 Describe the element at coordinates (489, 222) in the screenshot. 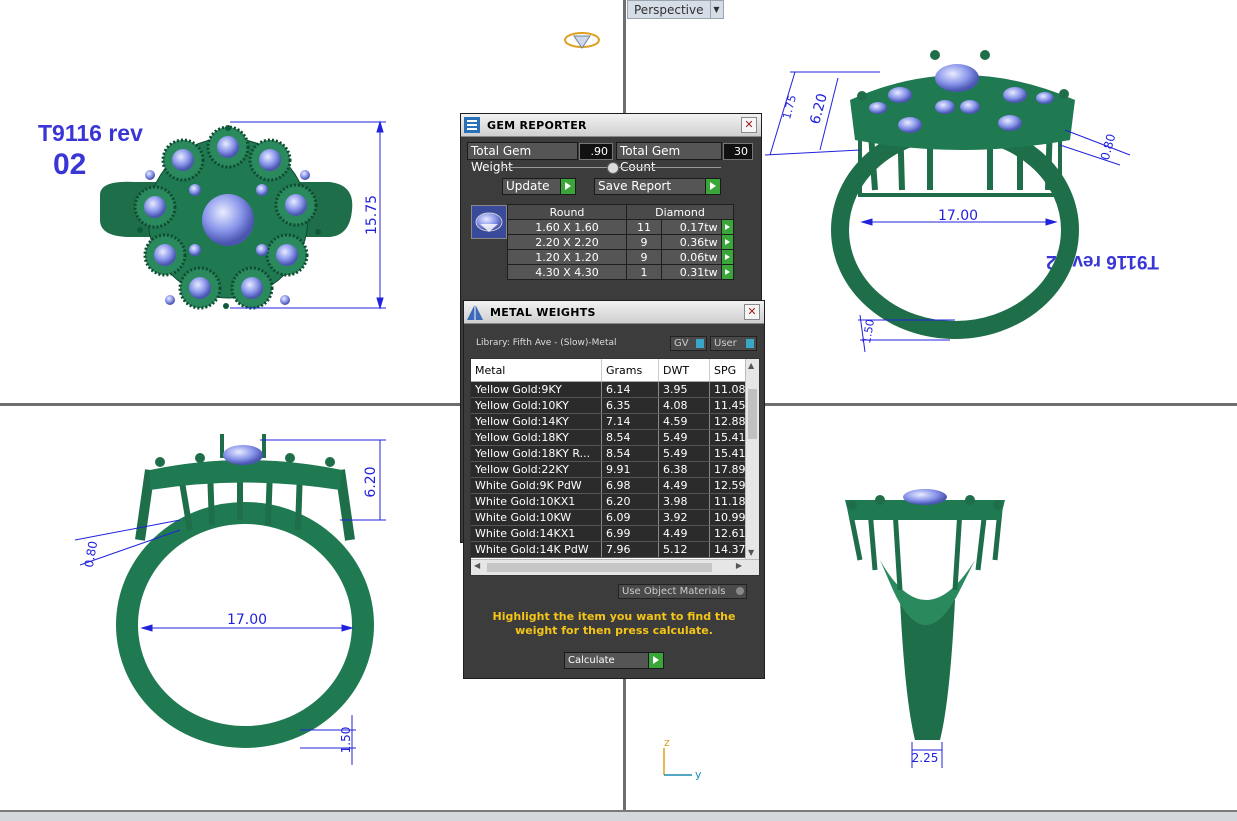

I see `round-gem-icon` at that location.